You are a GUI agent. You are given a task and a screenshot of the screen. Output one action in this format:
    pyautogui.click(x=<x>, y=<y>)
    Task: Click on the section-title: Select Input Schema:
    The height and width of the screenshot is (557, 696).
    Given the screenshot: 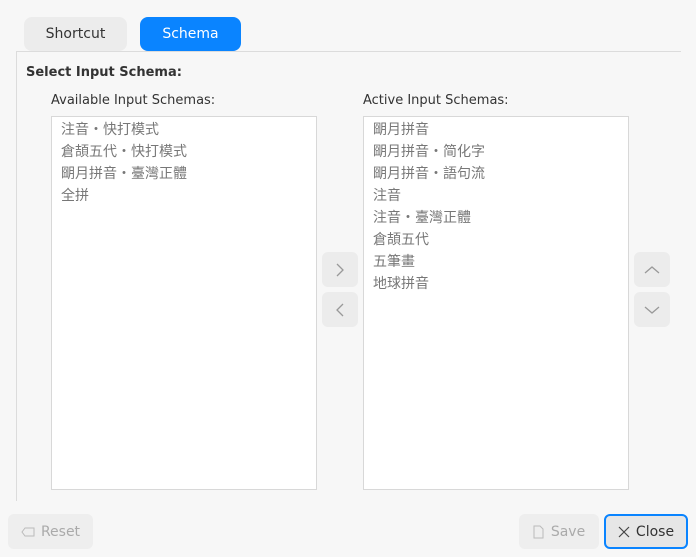 What is the action you would take?
    pyautogui.click(x=104, y=72)
    